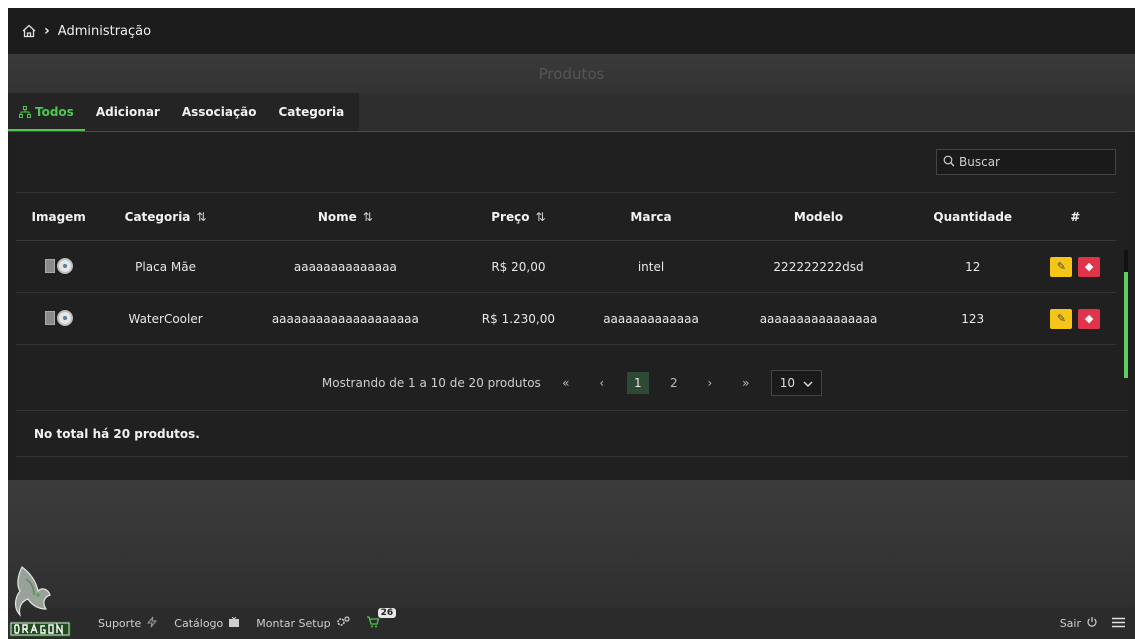 Image resolution: width=1135 pixels, height=639 pixels. I want to click on search-input, so click(1024, 162).